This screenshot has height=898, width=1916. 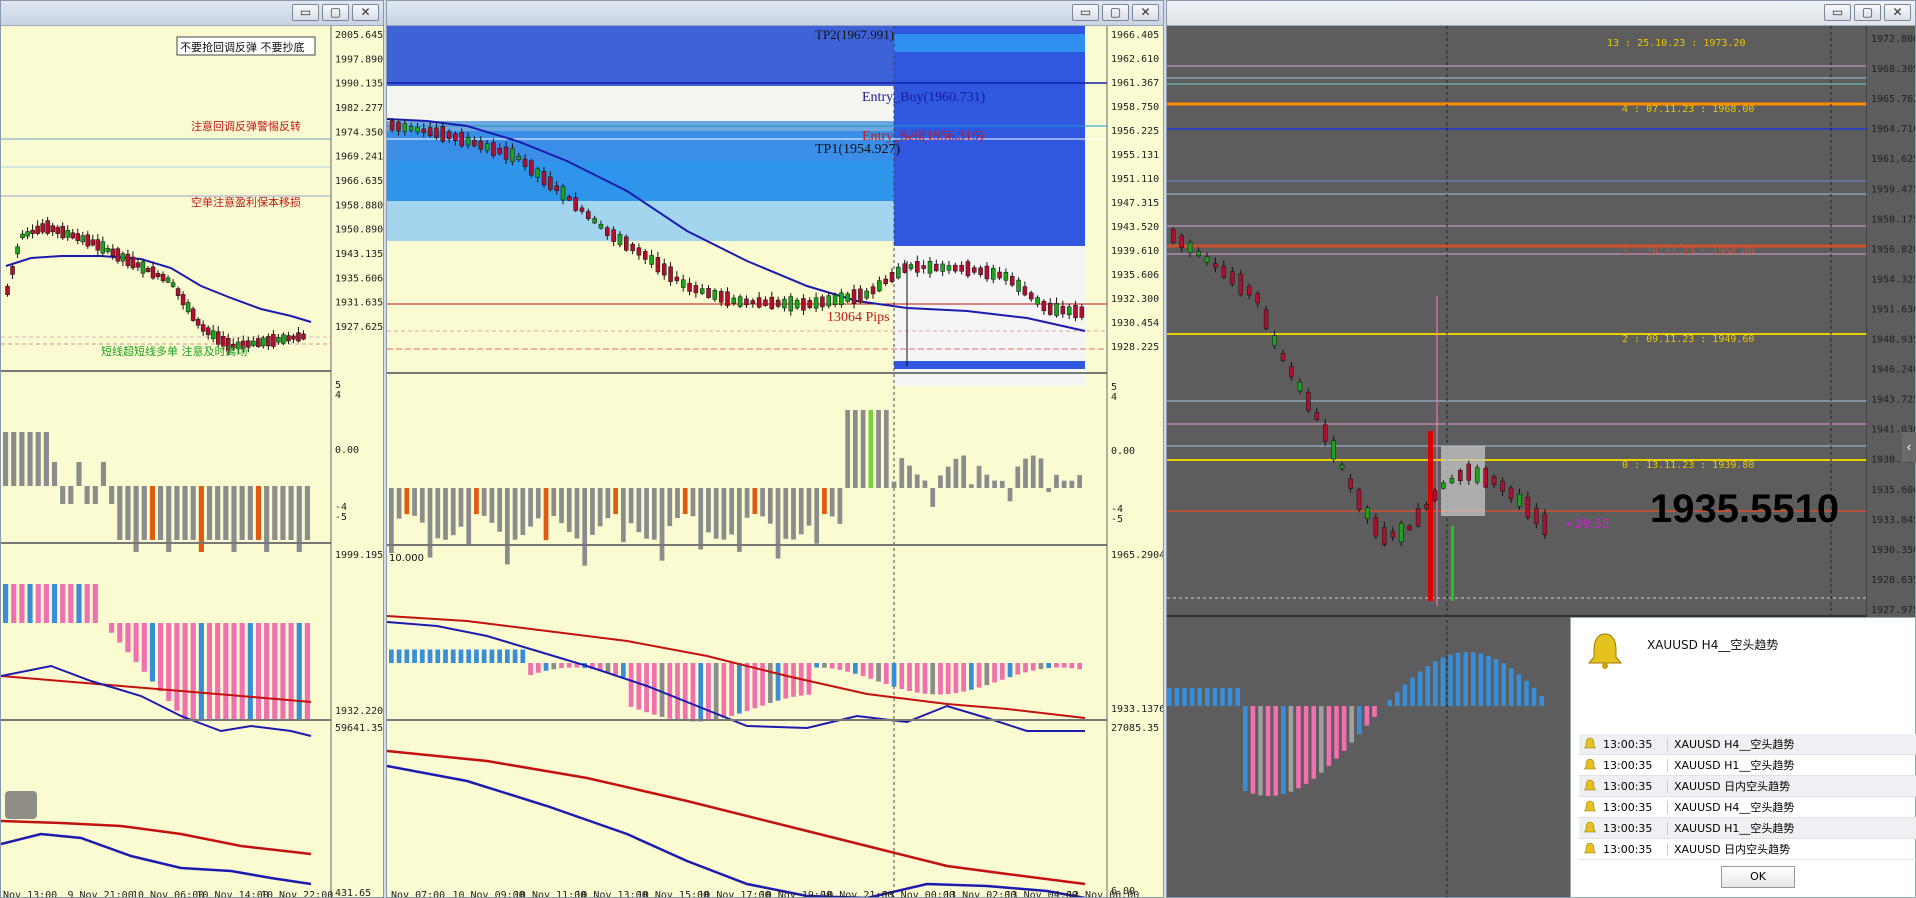 What do you see at coordinates (1893, 219) in the screenshot?
I see `price-axis-label: 1958.175` at bounding box center [1893, 219].